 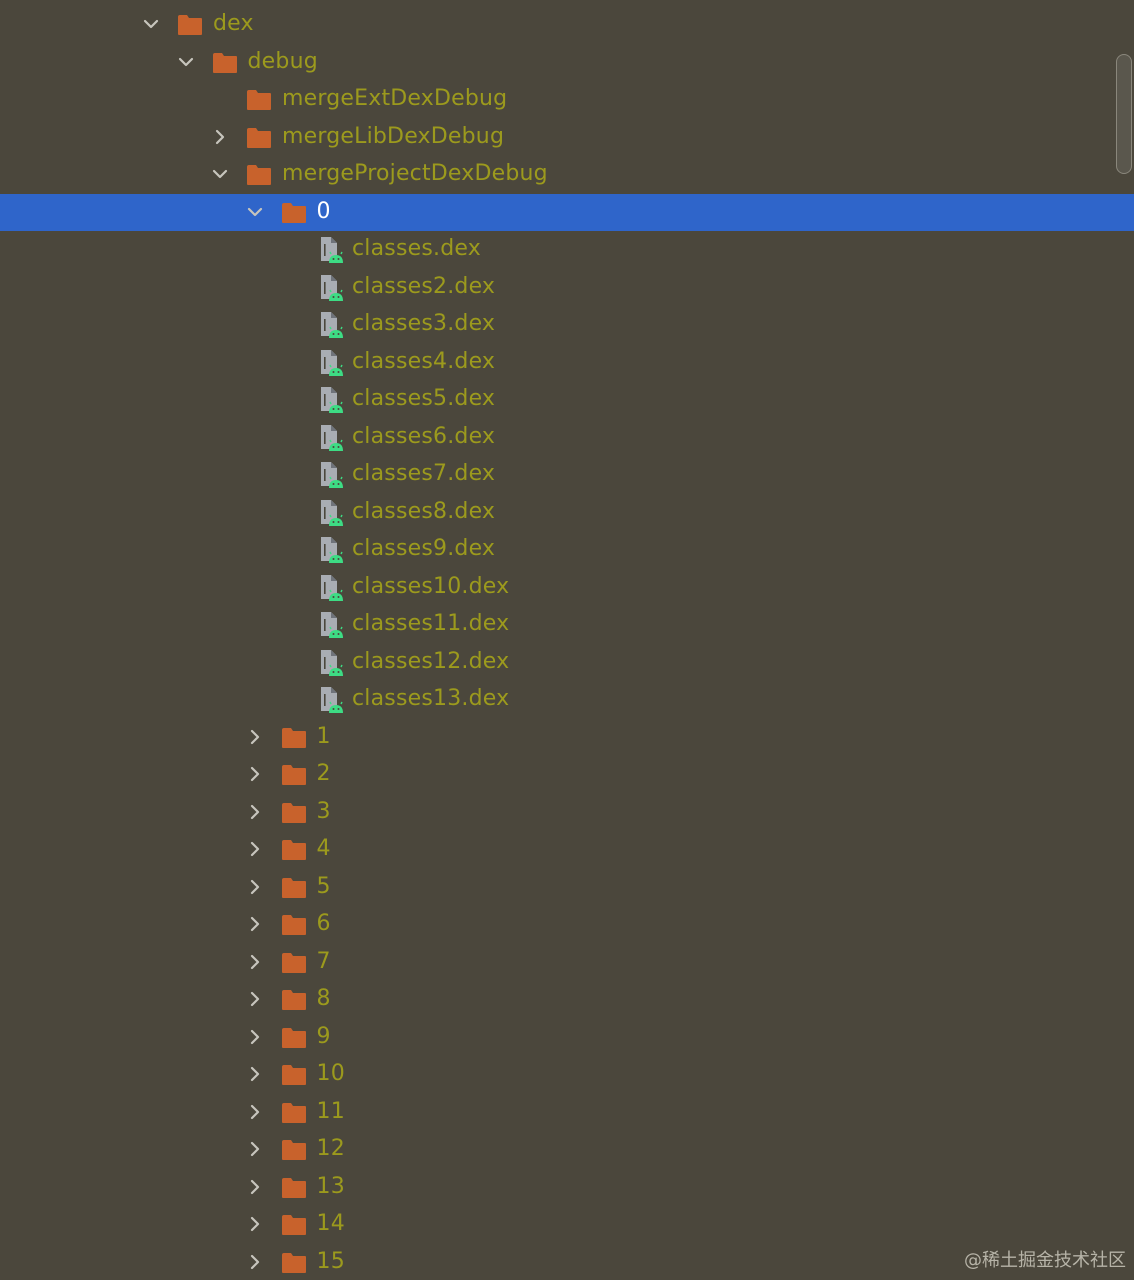 What do you see at coordinates (330, 1073) in the screenshot?
I see `tree-item-label: 10` at bounding box center [330, 1073].